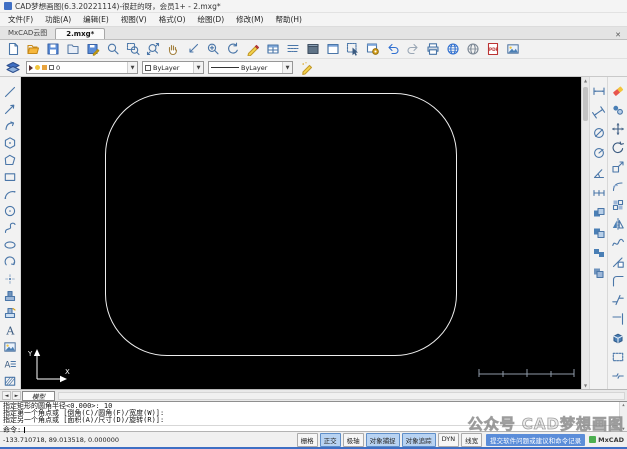  What do you see at coordinates (249, 19) in the screenshot?
I see `menu-item-modify: 修改(M)` at bounding box center [249, 19].